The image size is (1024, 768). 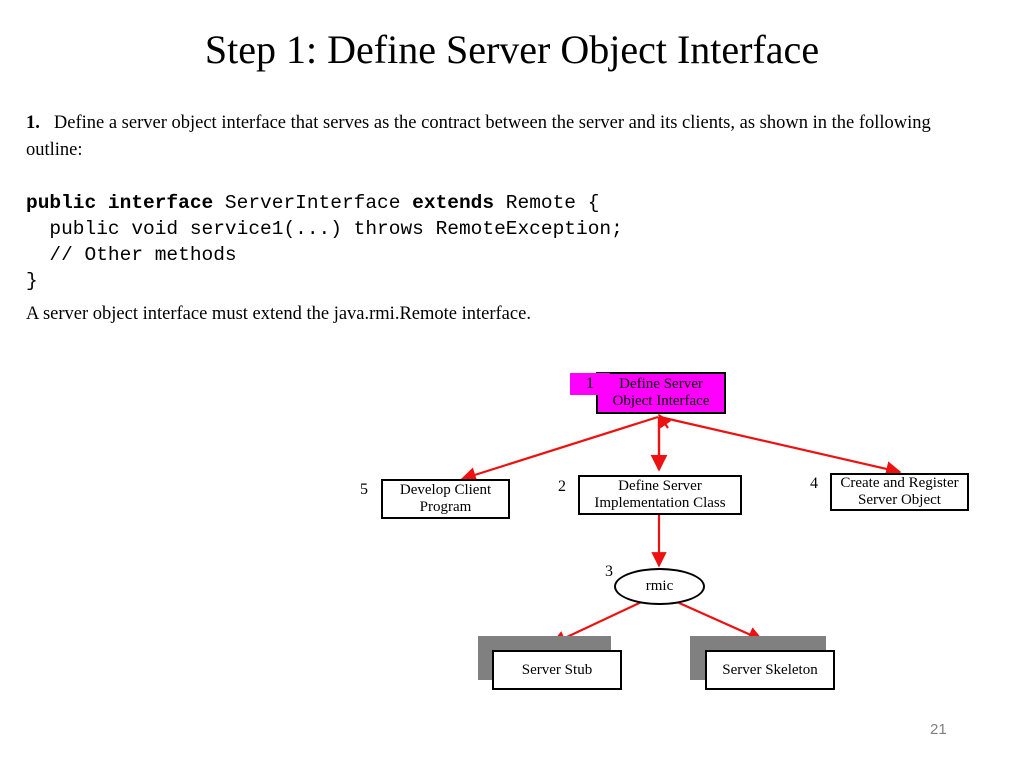 I want to click on node-define-server-object-interface: Define Server Object Interface, so click(x=661, y=393).